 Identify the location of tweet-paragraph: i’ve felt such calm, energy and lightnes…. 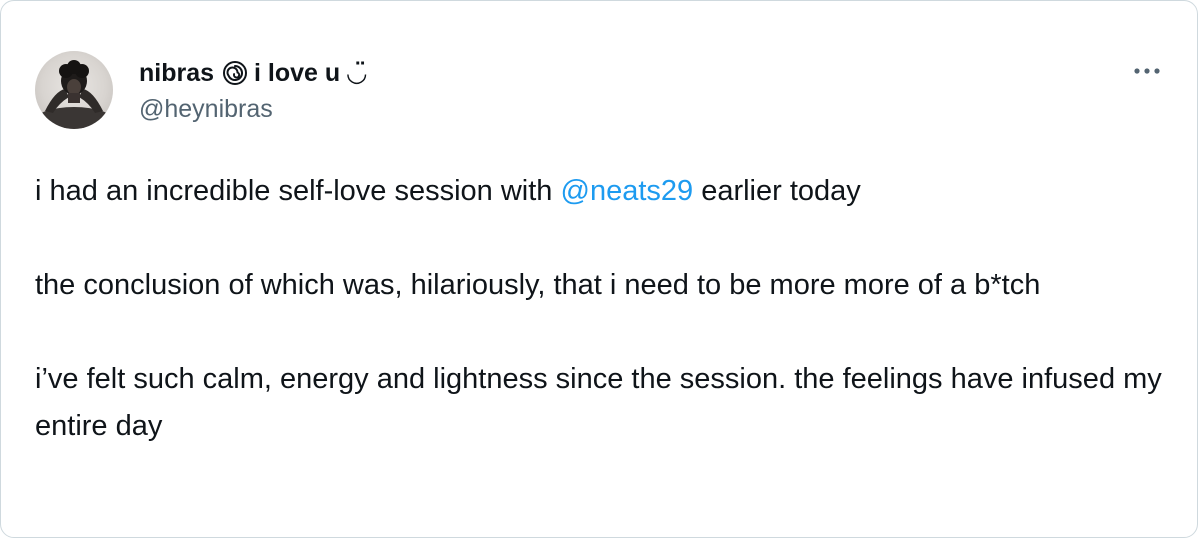
(598, 402).